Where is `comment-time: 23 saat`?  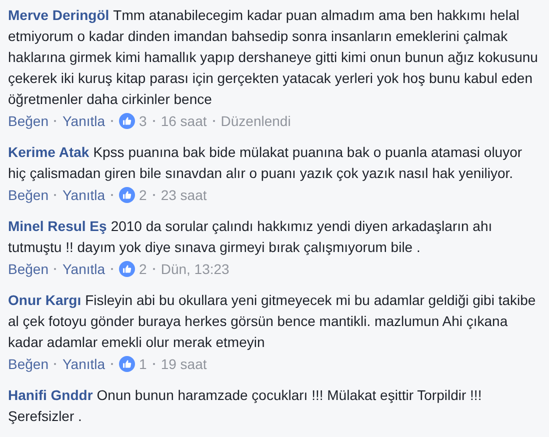 comment-time: 23 saat is located at coordinates (183, 195).